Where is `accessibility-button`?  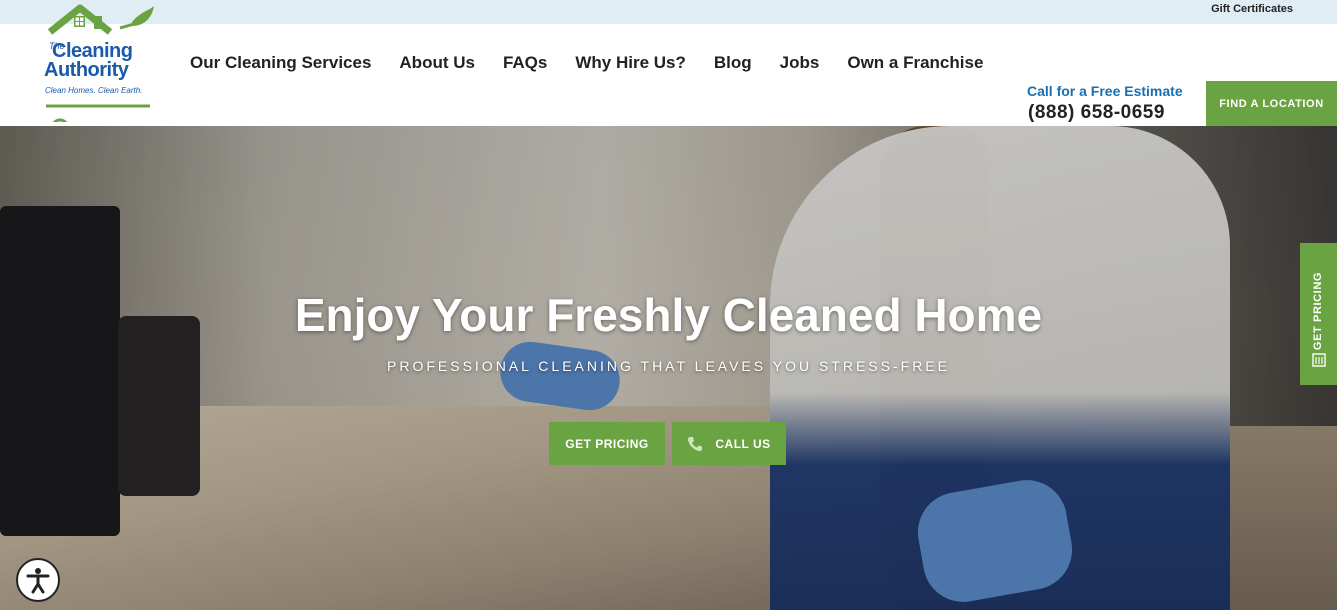
accessibility-button is located at coordinates (38, 580).